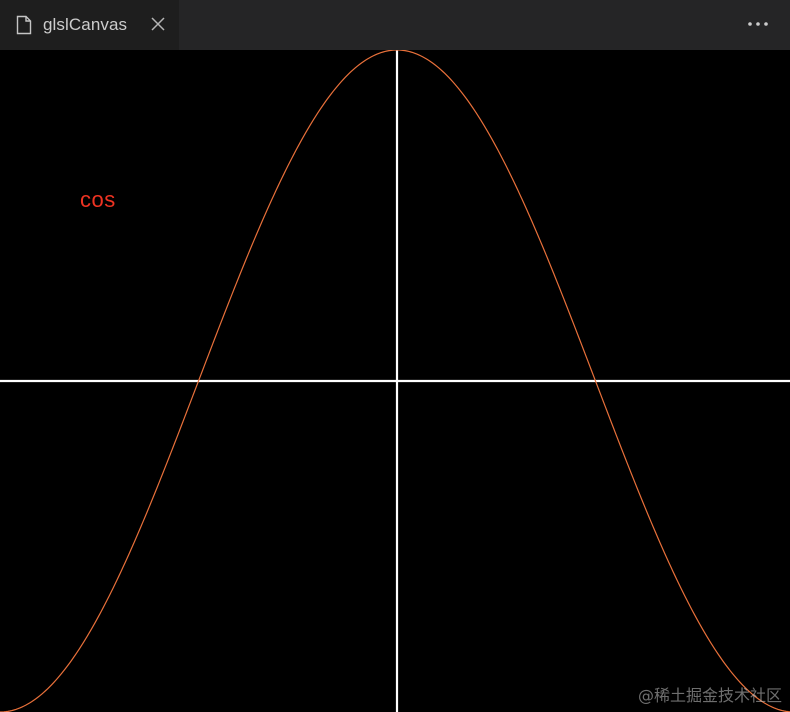 Image resolution: width=790 pixels, height=712 pixels. I want to click on close-icon, so click(158, 24).